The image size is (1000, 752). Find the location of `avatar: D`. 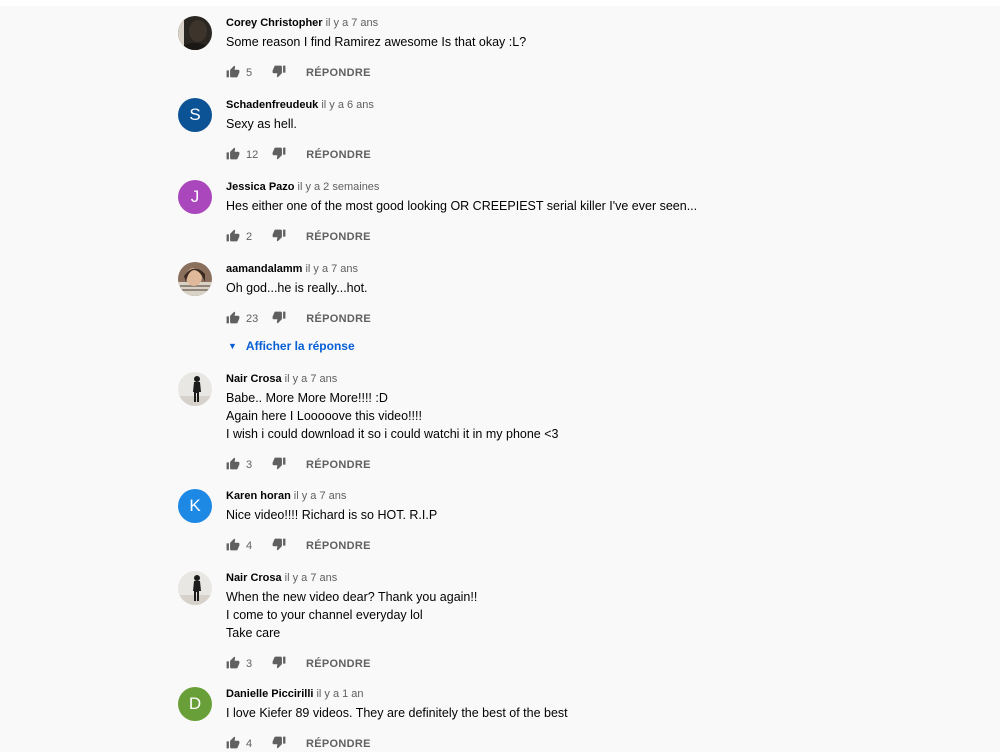

avatar: D is located at coordinates (195, 704).